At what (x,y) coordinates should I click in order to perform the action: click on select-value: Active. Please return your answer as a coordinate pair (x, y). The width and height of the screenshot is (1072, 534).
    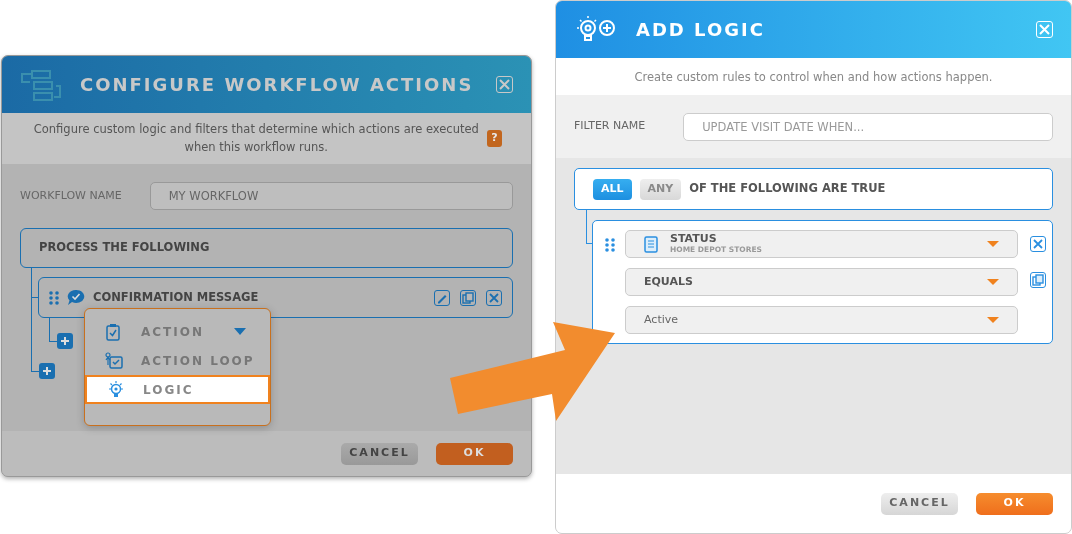
    Looking at the image, I should click on (661, 319).